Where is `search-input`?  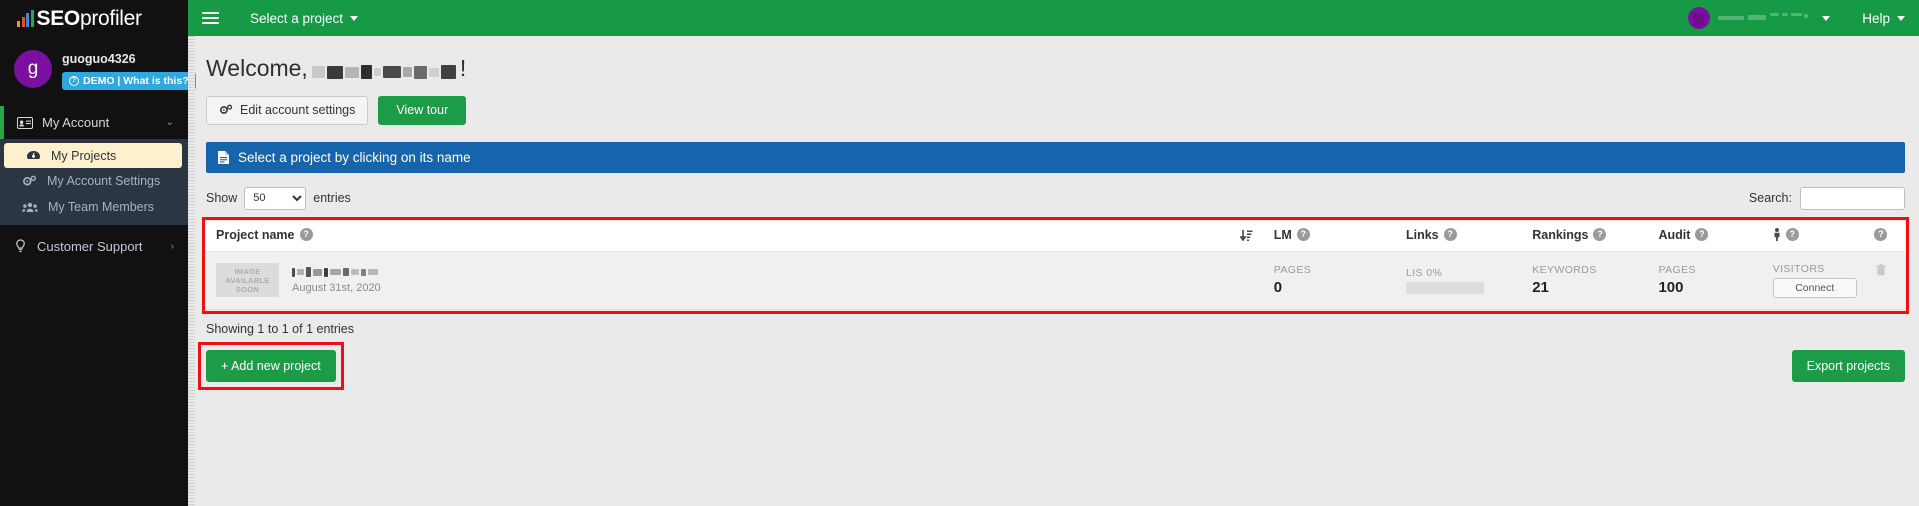
search-input is located at coordinates (1852, 198).